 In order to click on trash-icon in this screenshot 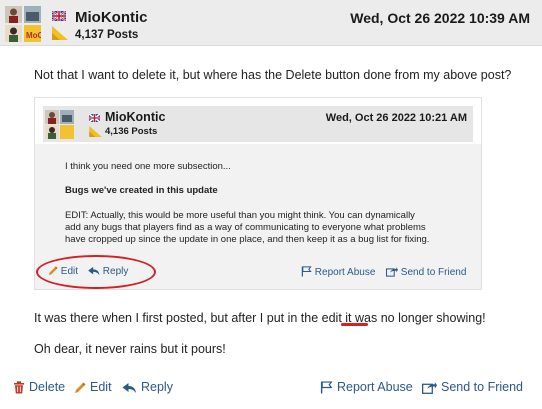, I will do `click(19, 387)`.